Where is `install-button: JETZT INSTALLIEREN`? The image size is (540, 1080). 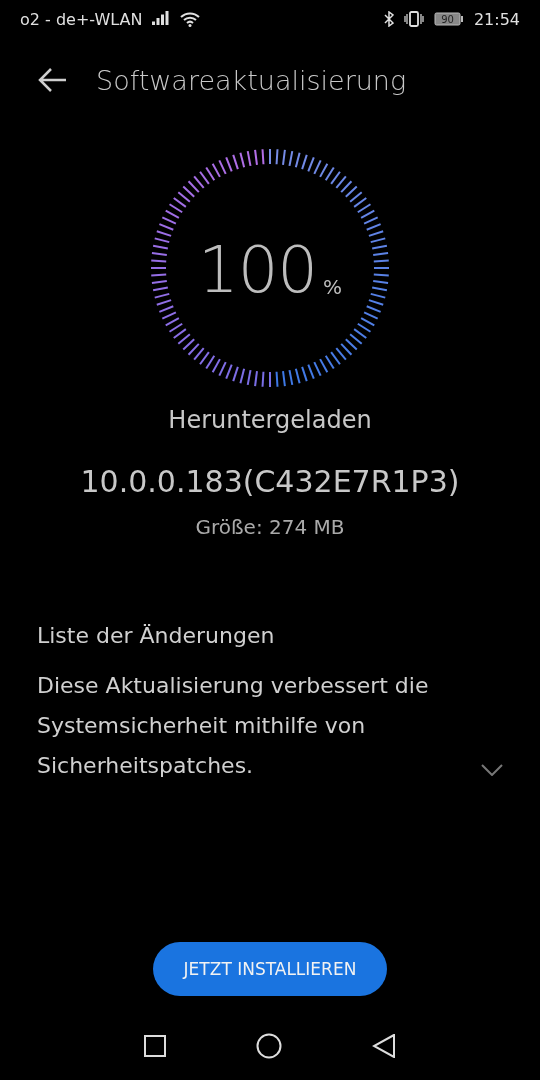 install-button: JETZT INSTALLIEREN is located at coordinates (270, 969).